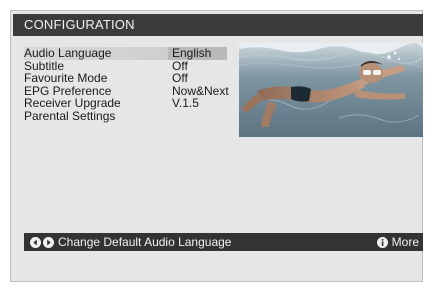 The width and height of the screenshot is (433, 291). Describe the element at coordinates (125, 115) in the screenshot. I see `menu-item-parental-settings: Parental Settings` at that location.